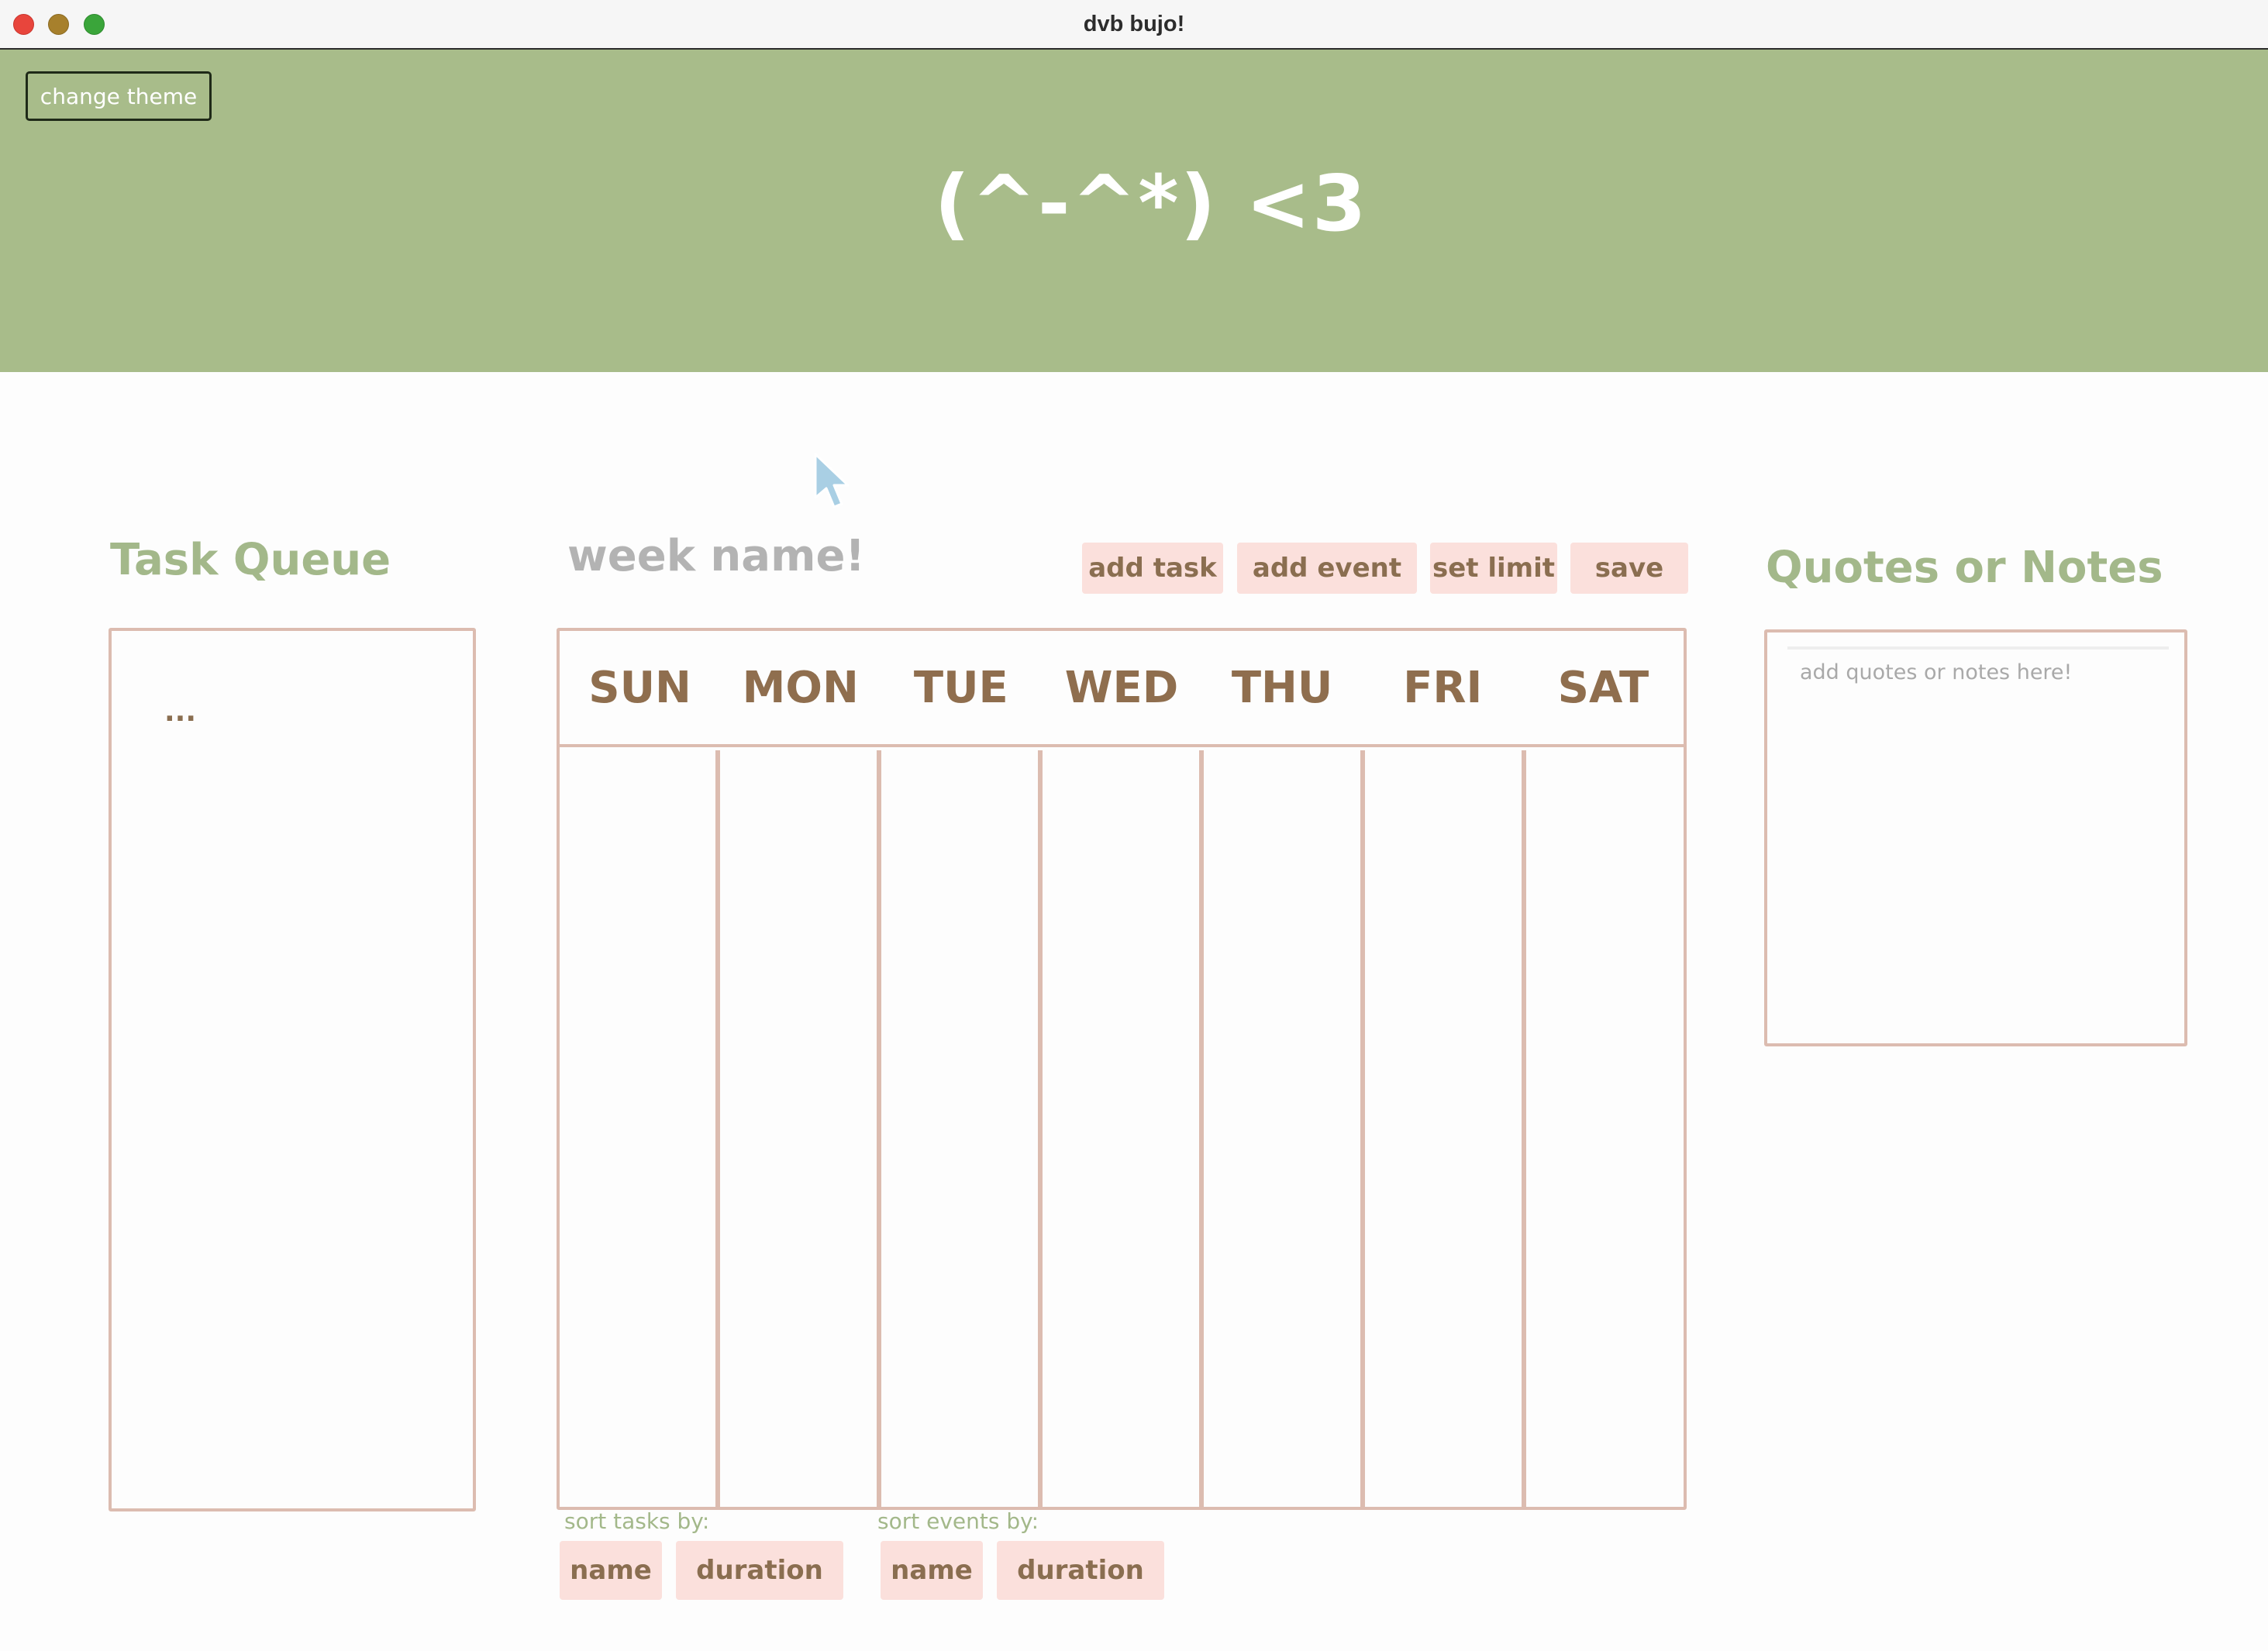 The height and width of the screenshot is (1651, 2268). I want to click on notes-textarea: add quotes or notes here!, so click(1975, 837).